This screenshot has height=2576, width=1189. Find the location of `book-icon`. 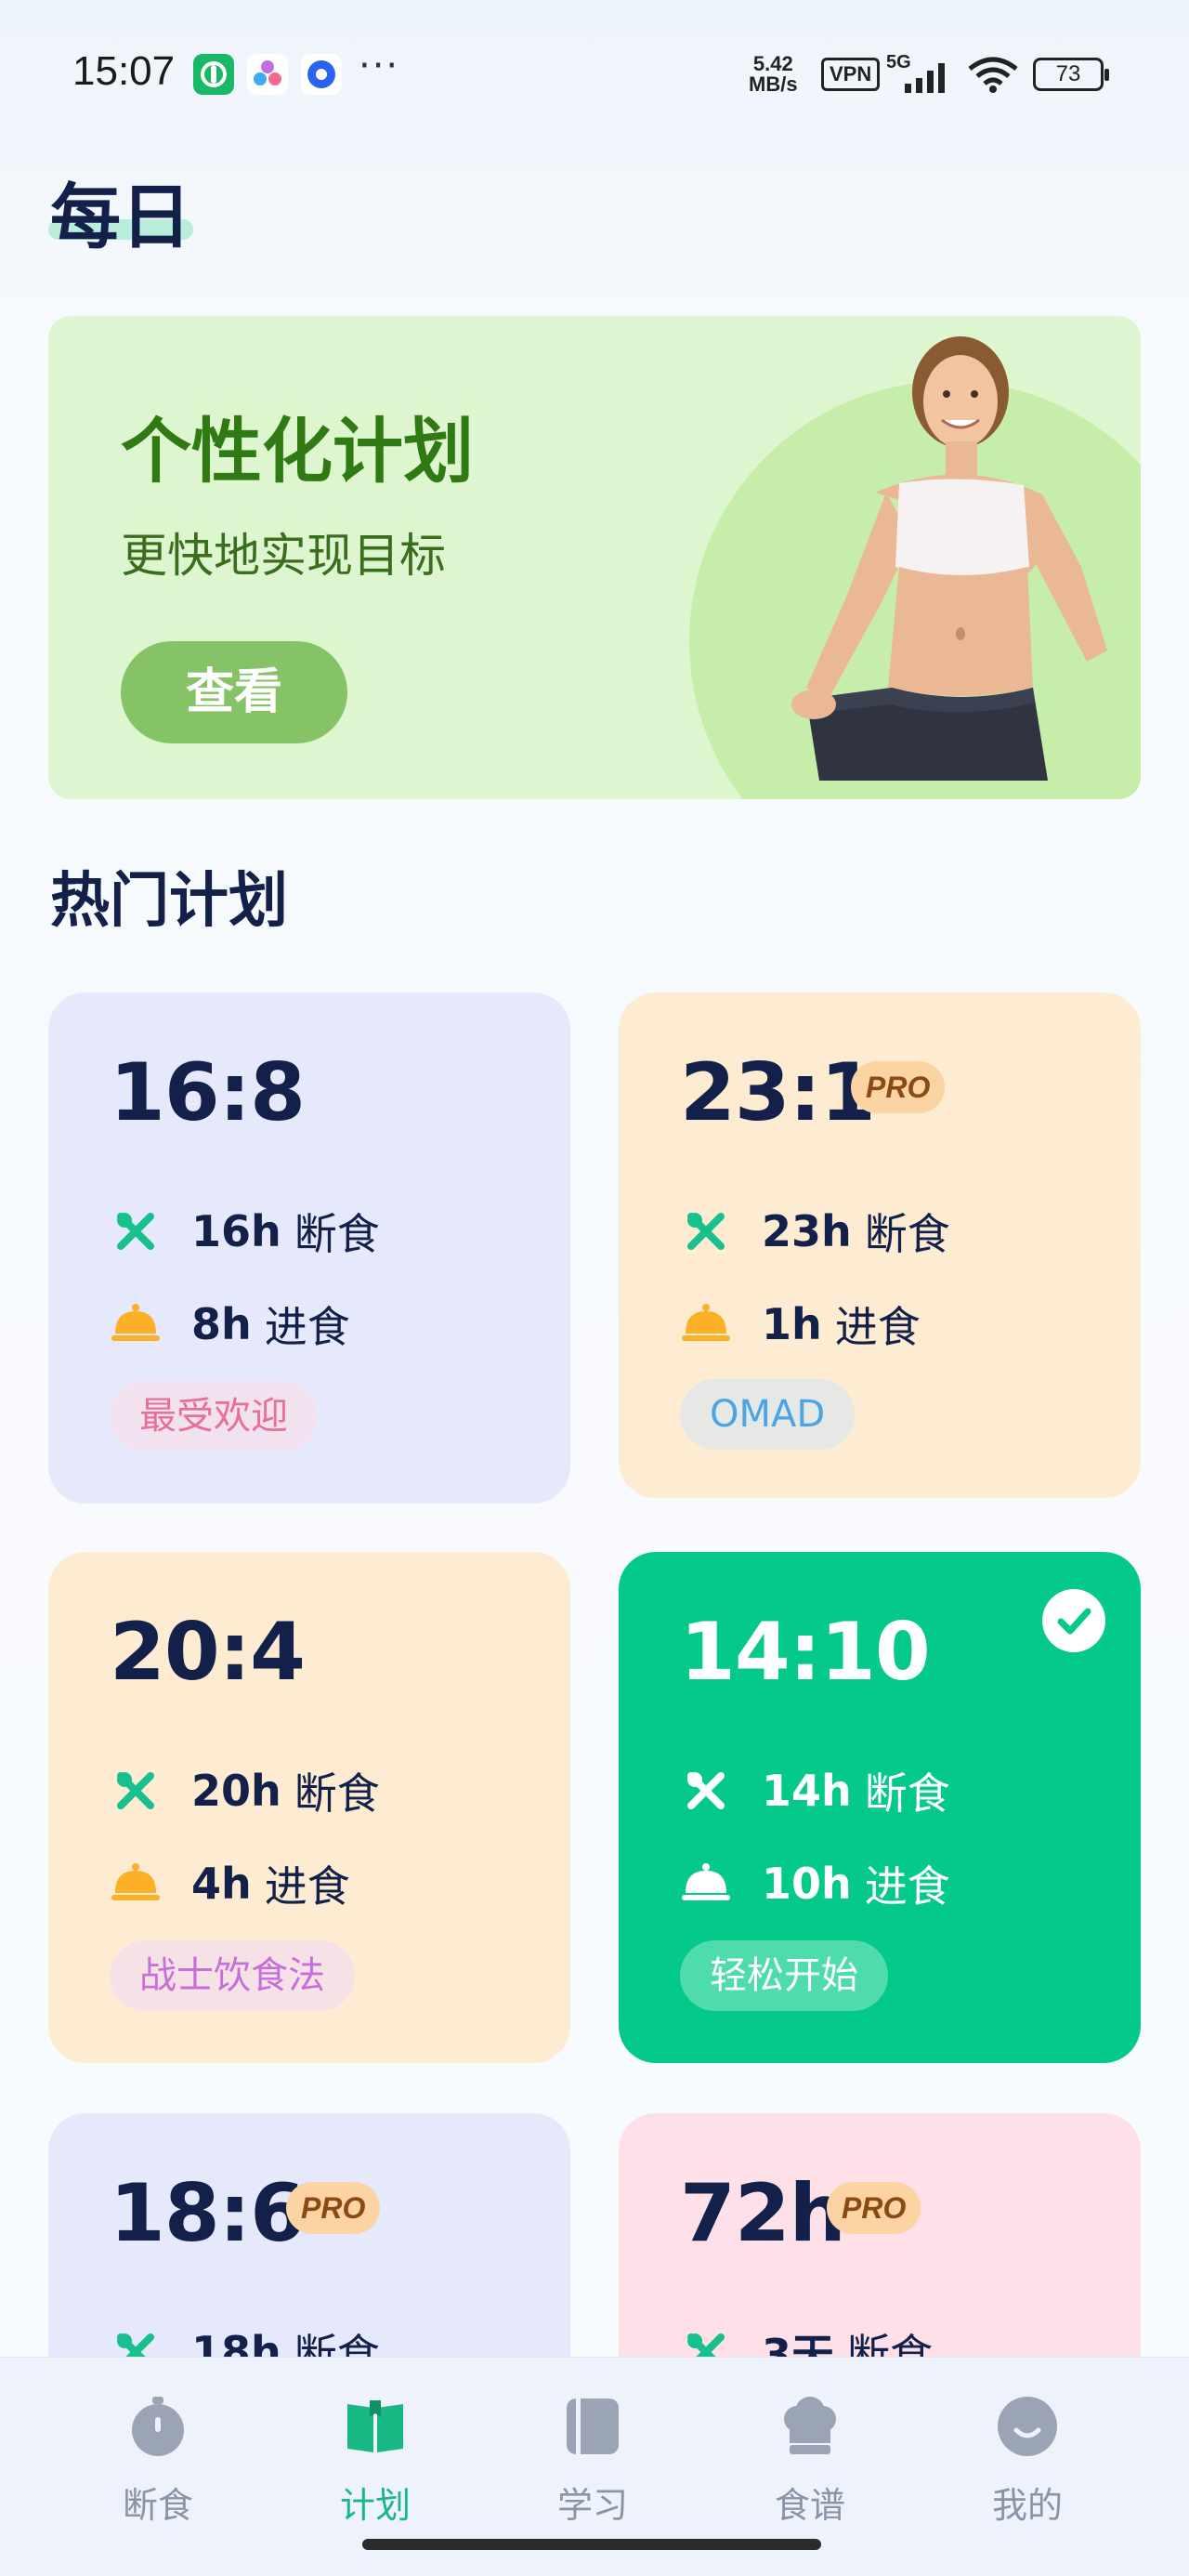

book-icon is located at coordinates (375, 2426).